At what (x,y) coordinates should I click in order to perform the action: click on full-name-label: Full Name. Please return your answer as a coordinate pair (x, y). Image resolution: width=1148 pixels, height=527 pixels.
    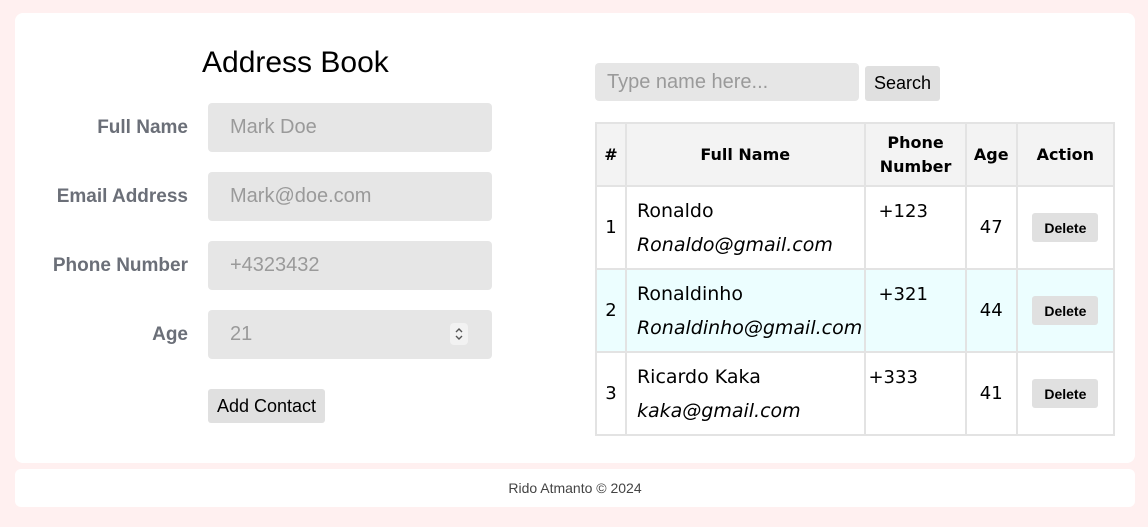
    Looking at the image, I should click on (142, 127).